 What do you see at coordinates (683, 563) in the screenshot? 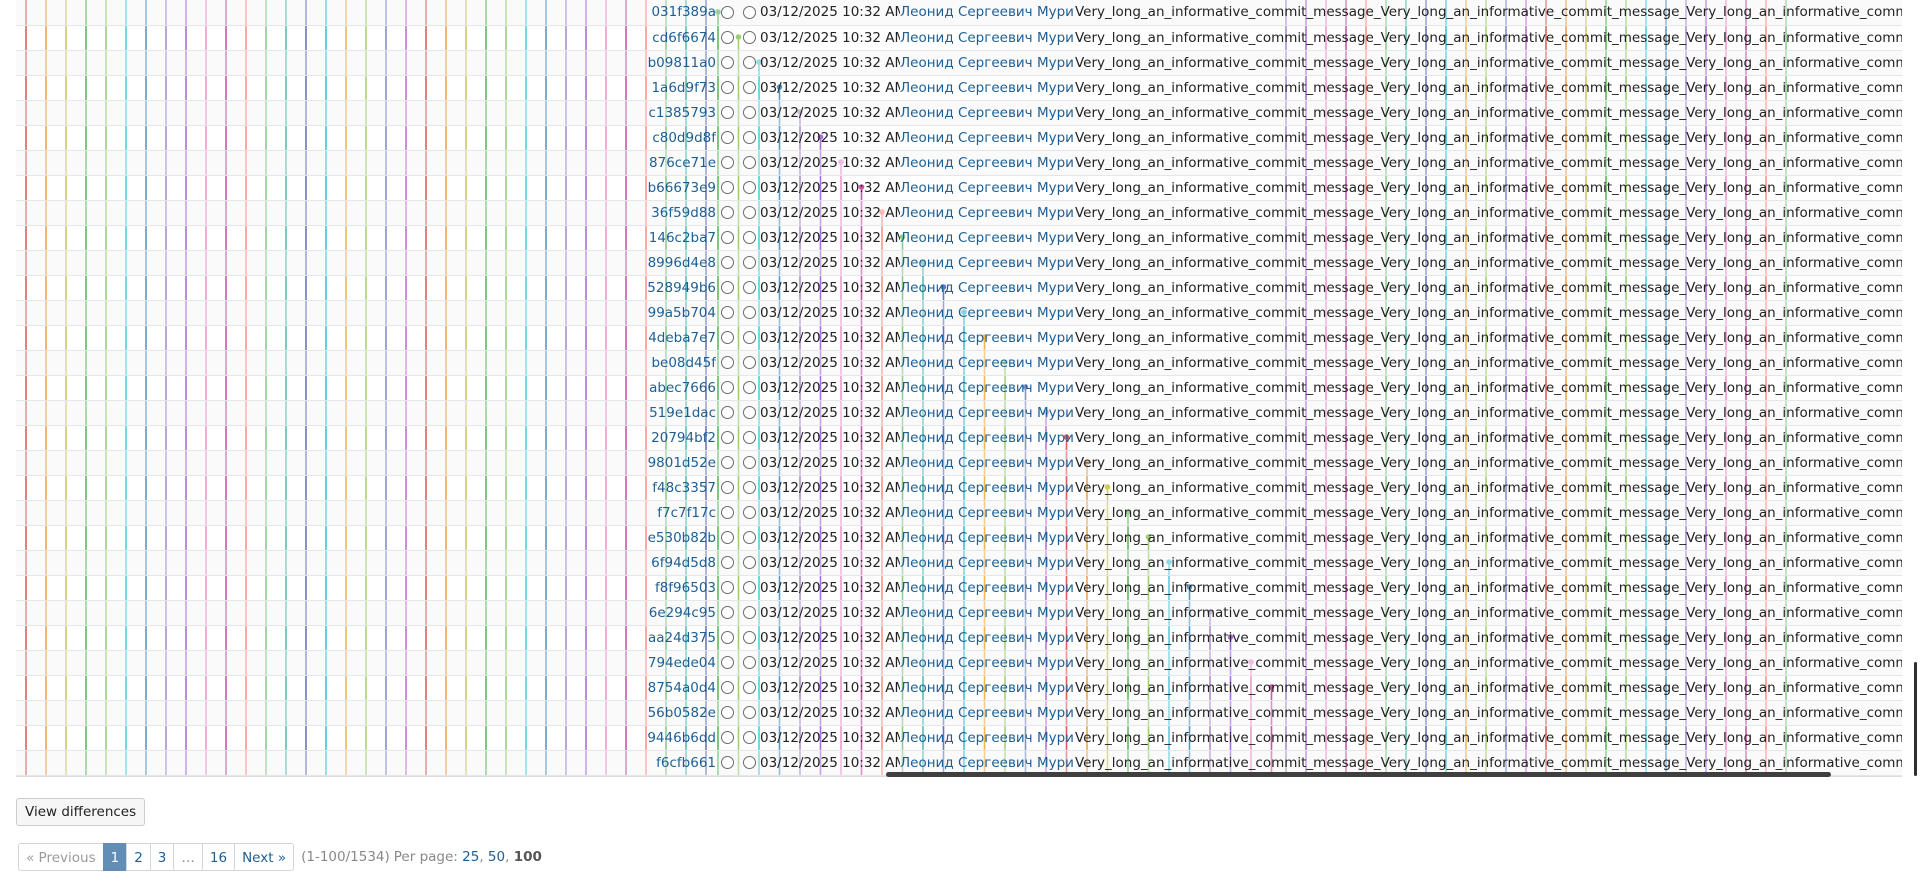
I see `revision-link: 6f94d5d8` at bounding box center [683, 563].